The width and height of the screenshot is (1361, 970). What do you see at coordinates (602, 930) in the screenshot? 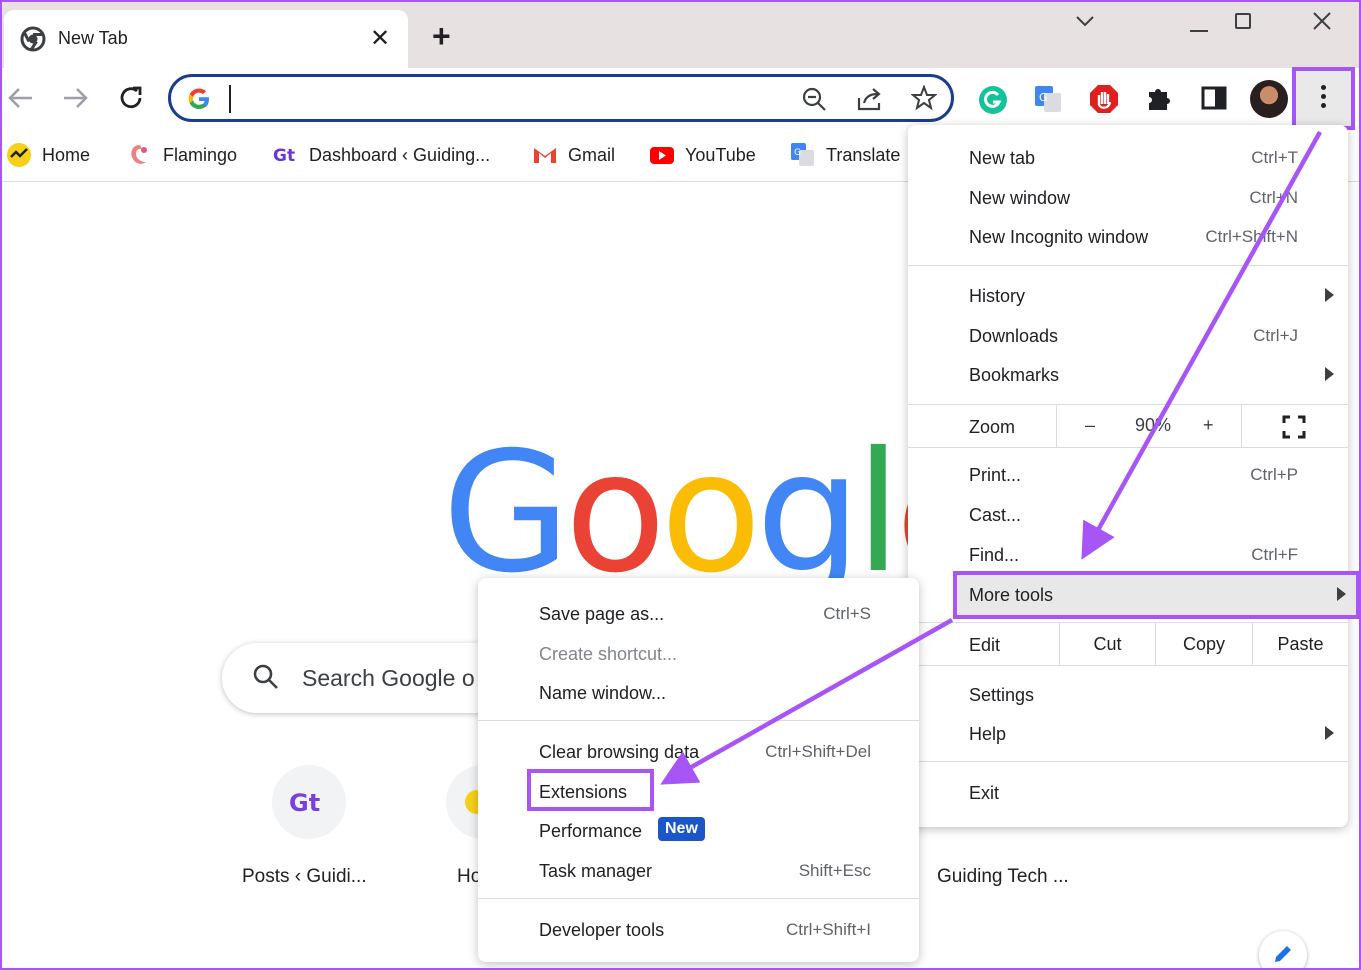
I see `menu-item-label: Developer tools` at bounding box center [602, 930].